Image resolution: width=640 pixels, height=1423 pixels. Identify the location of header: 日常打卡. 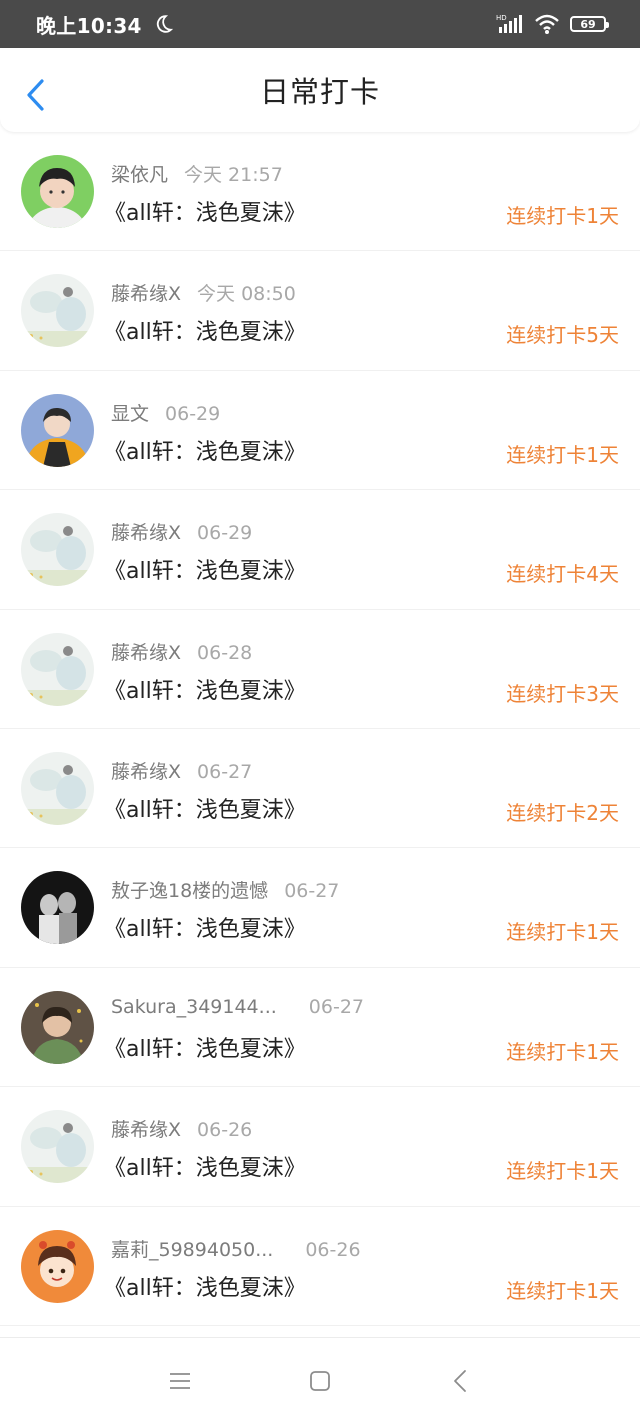
(320, 90).